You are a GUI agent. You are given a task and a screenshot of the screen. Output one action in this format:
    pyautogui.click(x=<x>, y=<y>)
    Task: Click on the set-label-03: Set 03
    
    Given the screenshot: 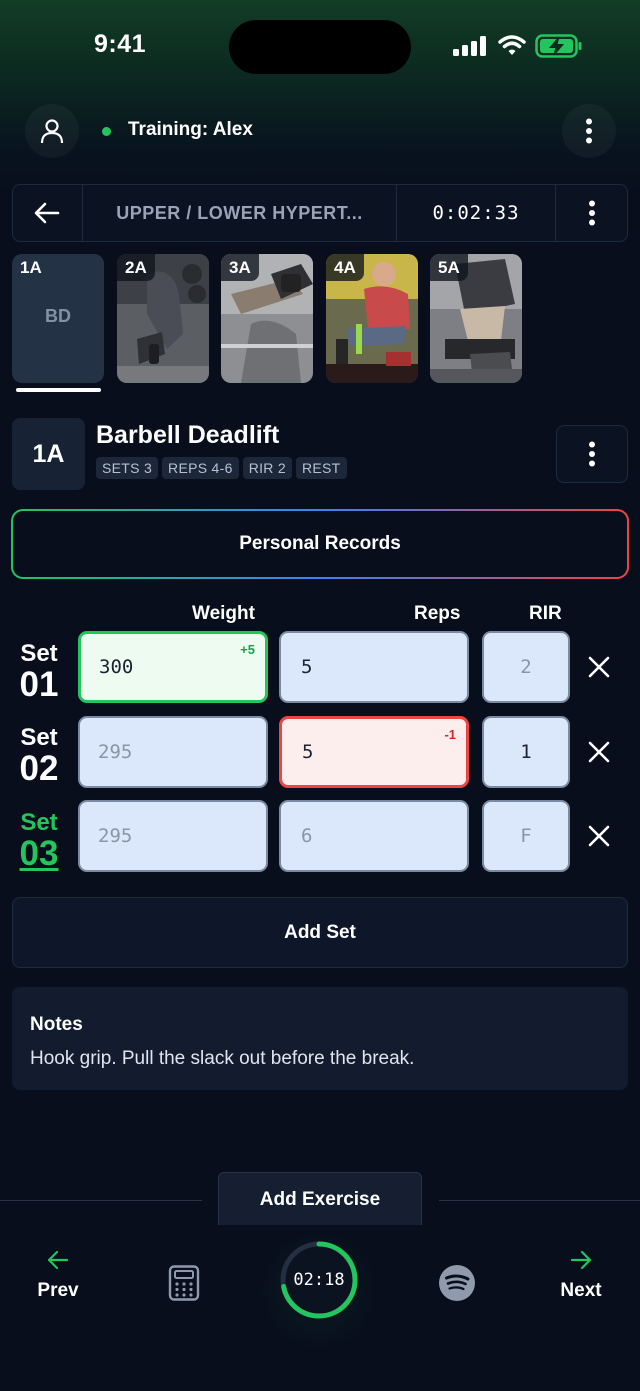 What is the action you would take?
    pyautogui.click(x=39, y=841)
    